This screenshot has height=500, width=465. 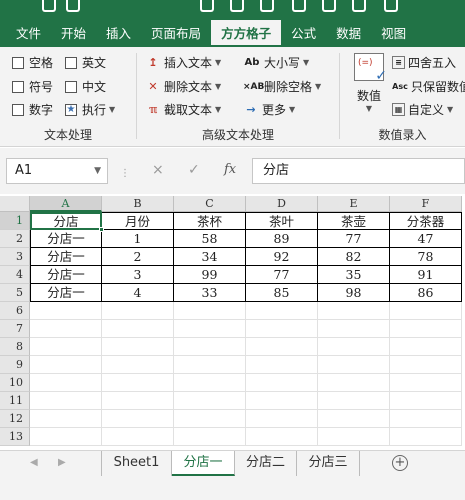 I want to click on row-header: 13, so click(x=15, y=437).